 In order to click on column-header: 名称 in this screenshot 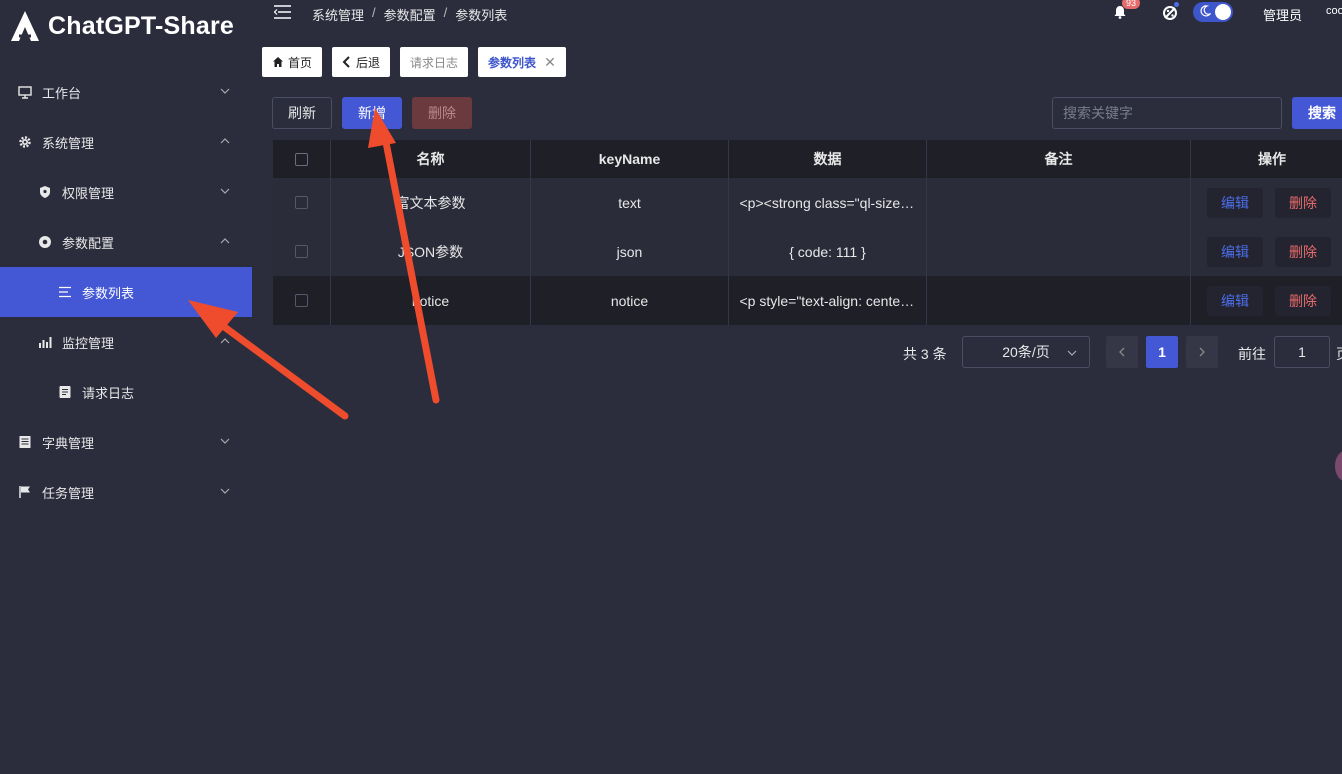, I will do `click(431, 159)`.